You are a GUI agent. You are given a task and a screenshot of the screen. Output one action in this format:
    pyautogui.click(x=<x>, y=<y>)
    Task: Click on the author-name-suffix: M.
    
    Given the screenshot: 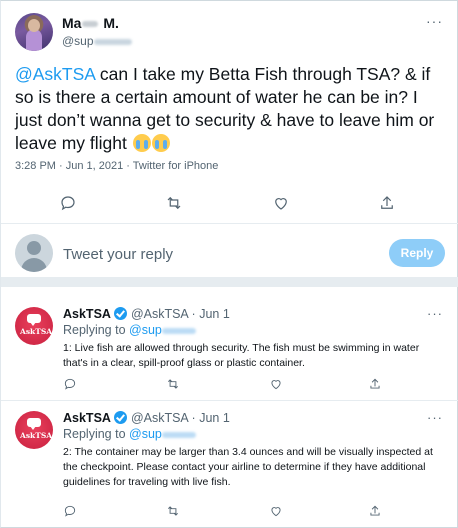 What is the action you would take?
    pyautogui.click(x=111, y=23)
    